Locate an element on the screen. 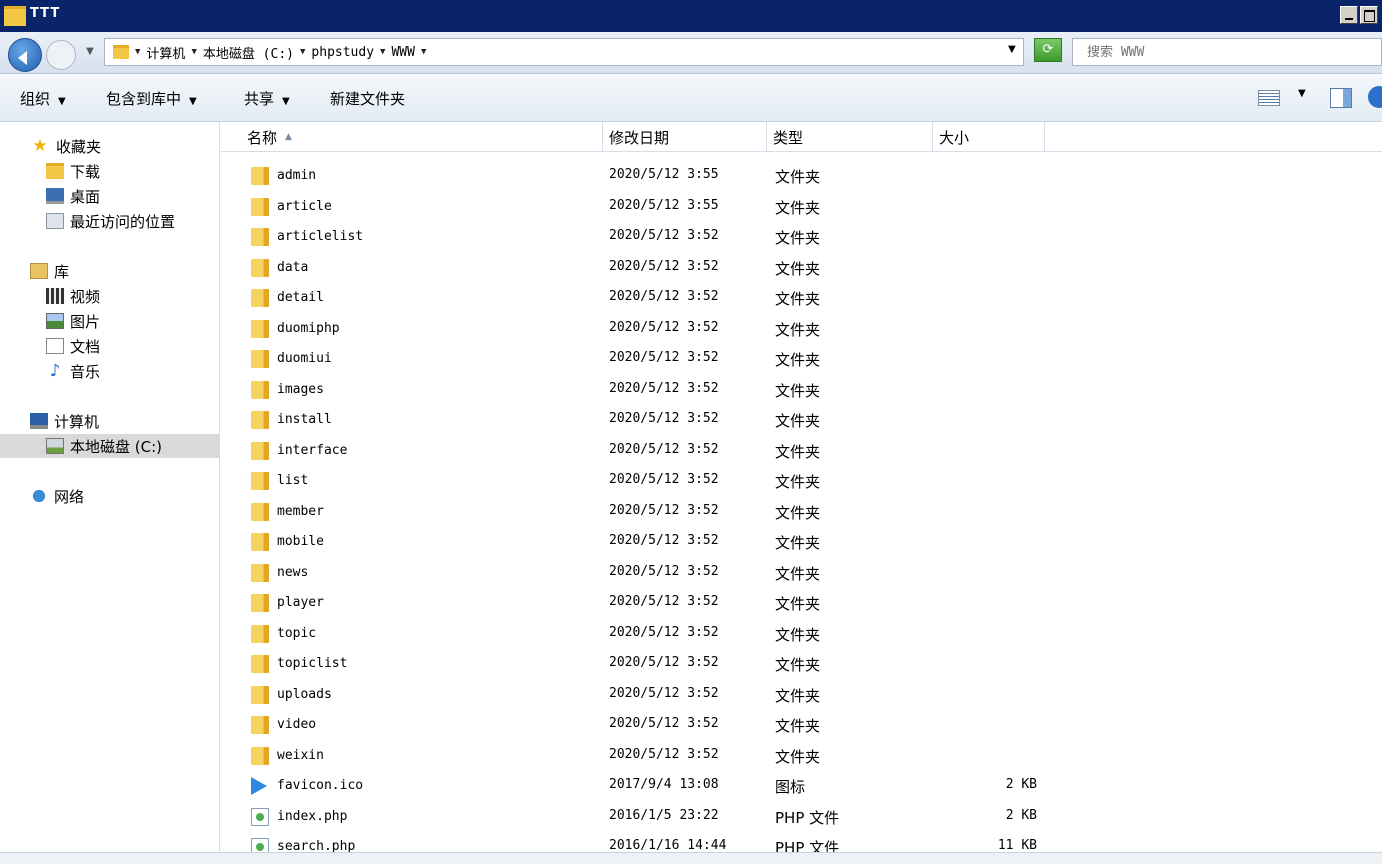 The height and width of the screenshot is (864, 1382). sidebar-label: 网络 is located at coordinates (69, 496).